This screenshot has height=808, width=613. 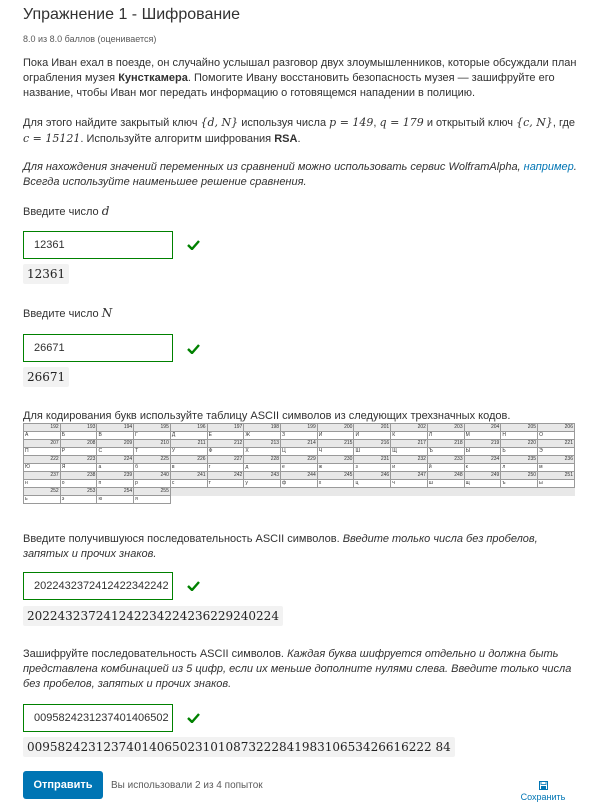 What do you see at coordinates (115, 459) in the screenshot?
I see `ascii-code-cell: 224` at bounding box center [115, 459].